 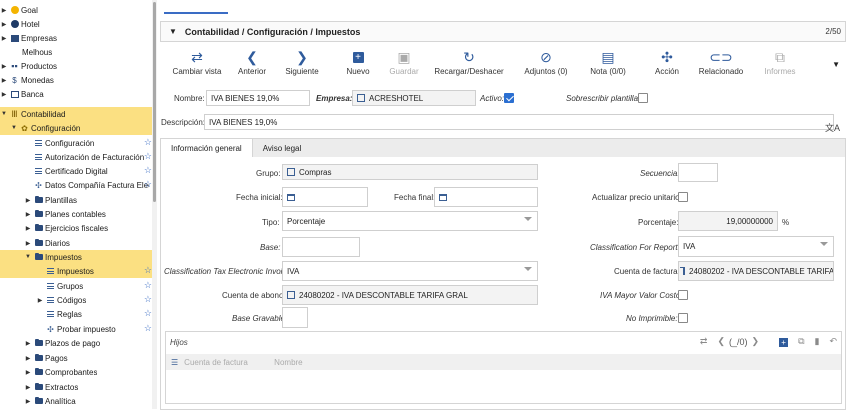 What do you see at coordinates (756, 341) in the screenshot?
I see `chevron-right-icon: ❯` at bounding box center [756, 341].